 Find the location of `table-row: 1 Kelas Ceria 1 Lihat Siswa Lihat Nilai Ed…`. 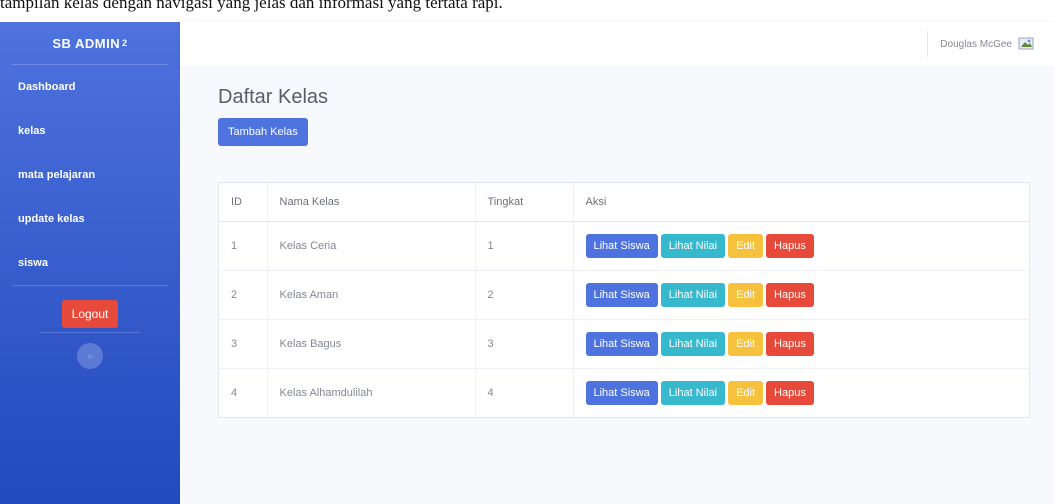

table-row: 1 Kelas Ceria 1 Lihat Siswa Lihat Nilai Ed… is located at coordinates (624, 245).